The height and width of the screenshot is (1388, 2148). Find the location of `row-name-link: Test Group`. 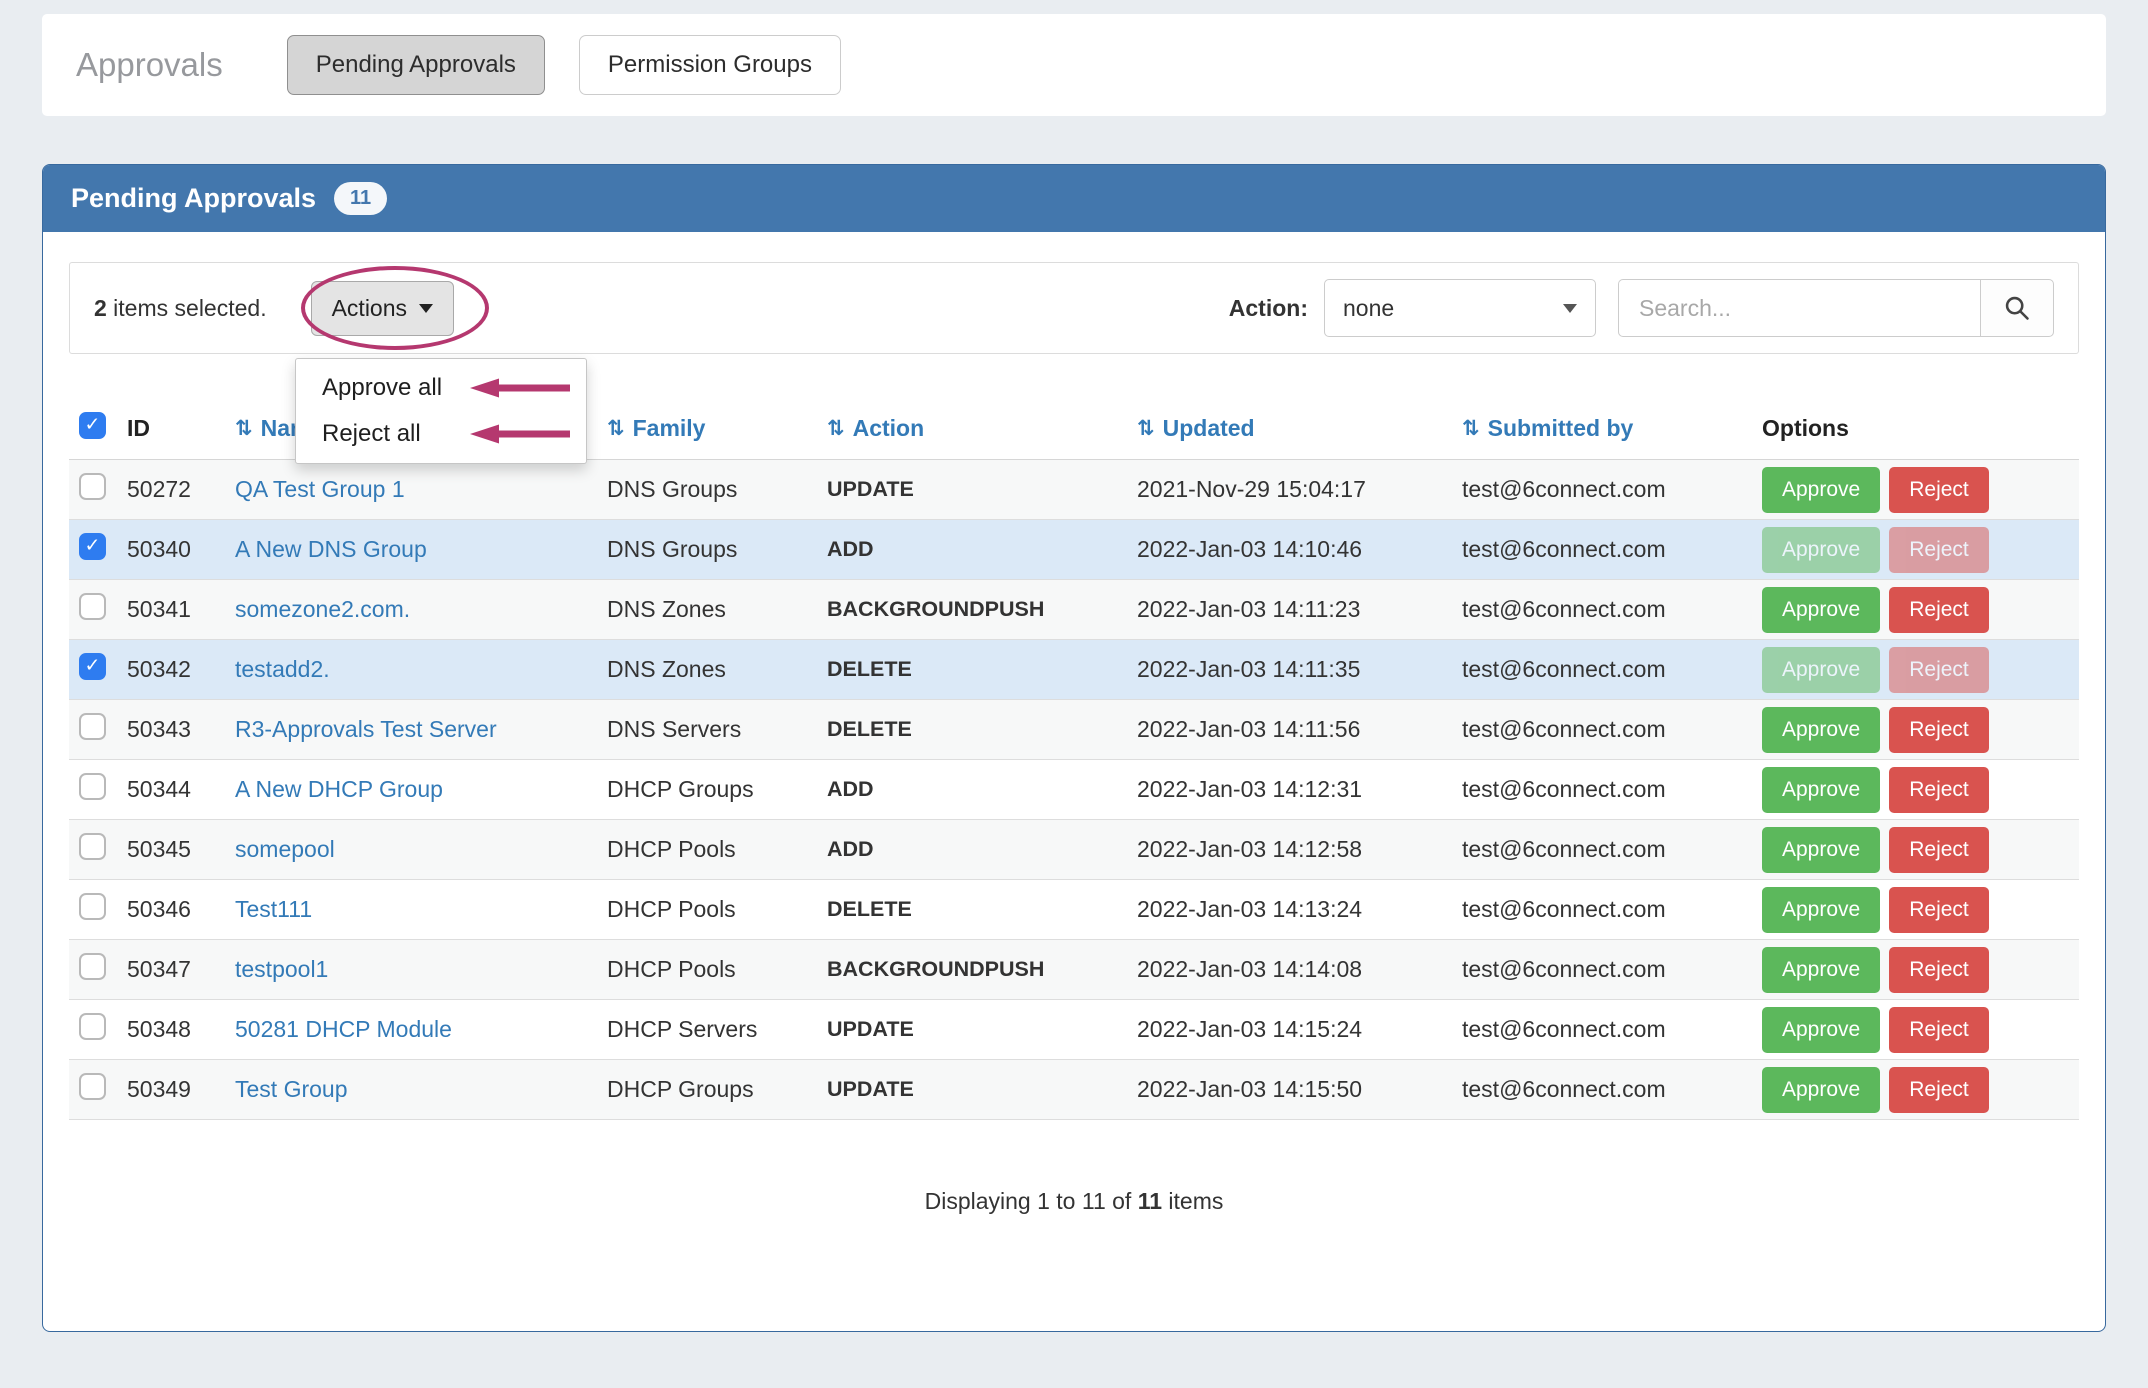

row-name-link: Test Group is located at coordinates (291, 1089).